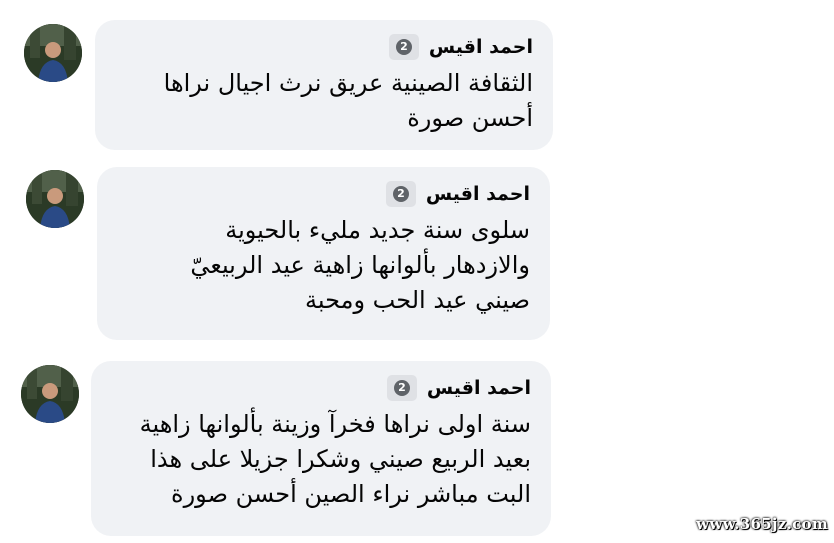 The image size is (834, 543). What do you see at coordinates (340, 459) in the screenshot?
I see `comment-line: بعيد الربيع صيني وشكرا جزيلا على هذا` at bounding box center [340, 459].